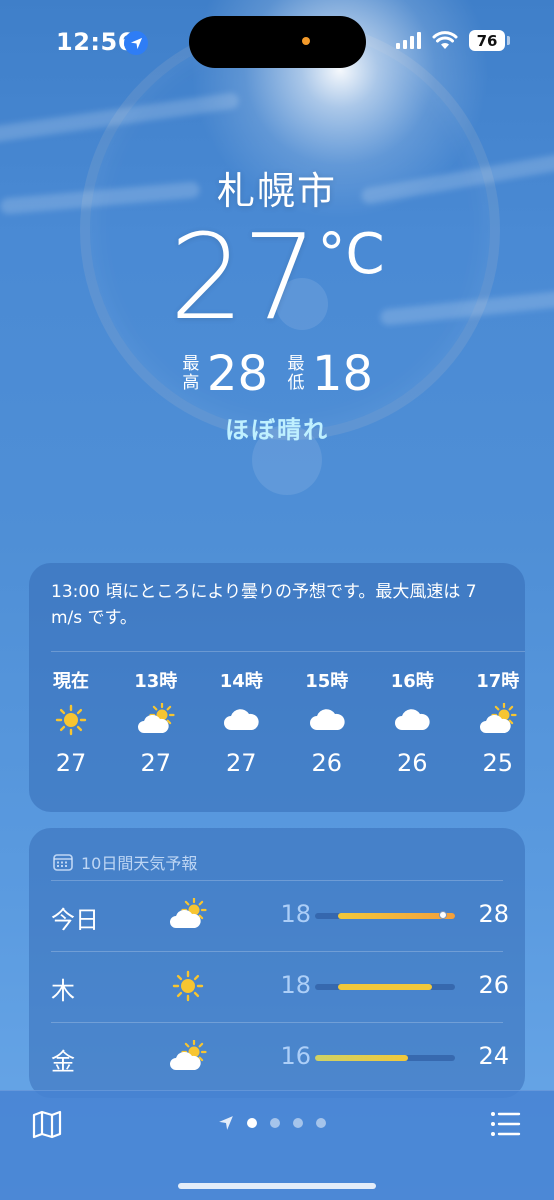  What do you see at coordinates (277, 854) in the screenshot?
I see `daily-forecast-header: 10日間天気予報` at bounding box center [277, 854].